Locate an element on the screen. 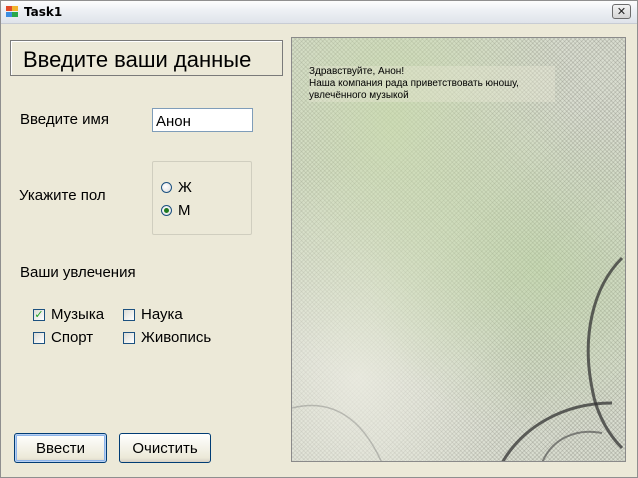 The height and width of the screenshot is (478, 638). name-label: Введите имя is located at coordinates (64, 119).